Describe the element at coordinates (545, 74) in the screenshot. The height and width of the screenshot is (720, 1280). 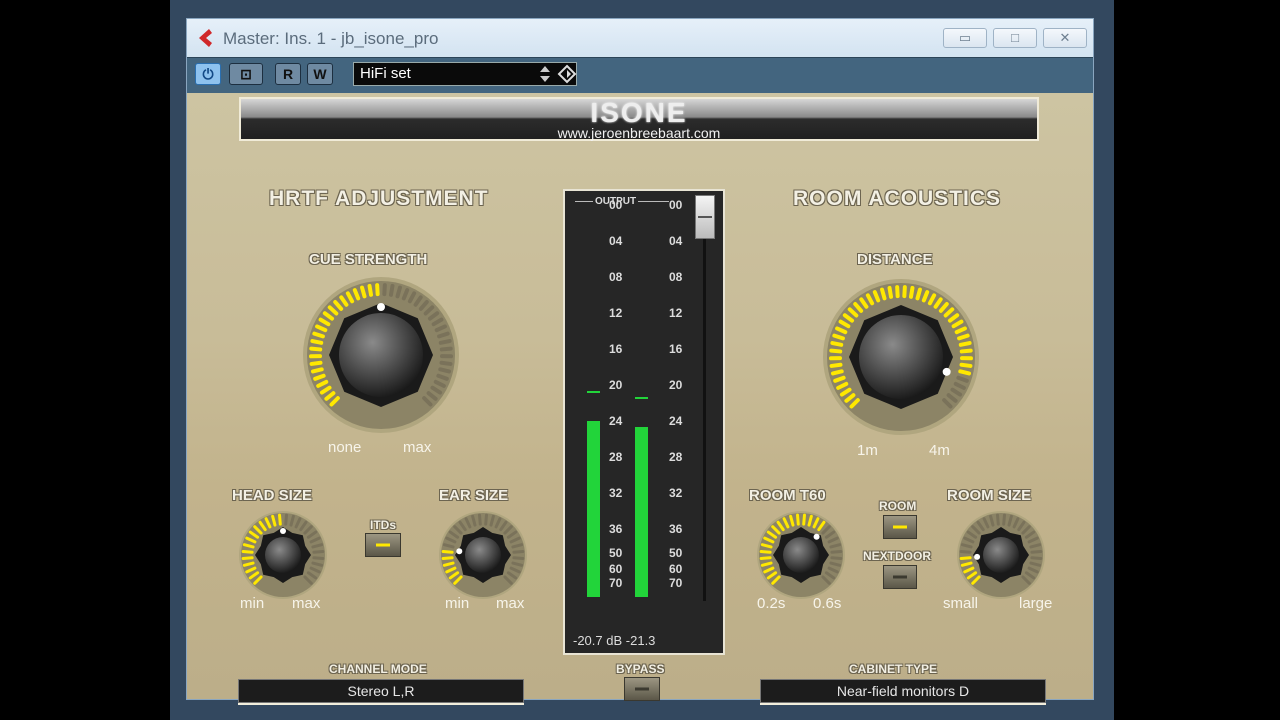
I see `preset-updown-icon` at that location.